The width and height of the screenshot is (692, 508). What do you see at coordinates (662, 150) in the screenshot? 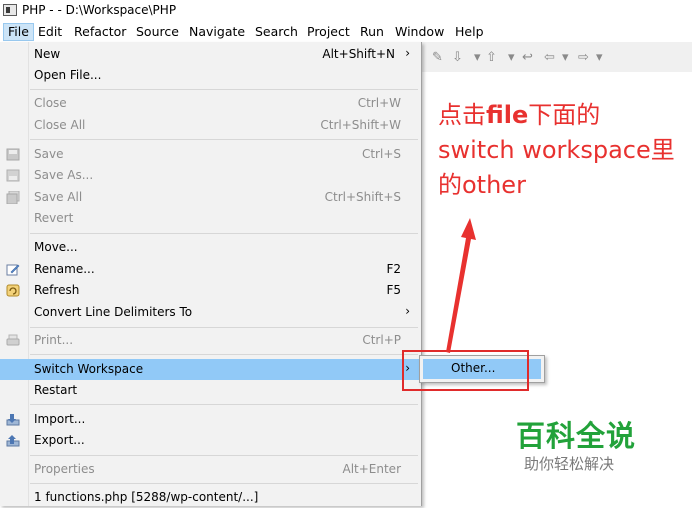
I see `annotation-text-fragment: 里` at bounding box center [662, 150].